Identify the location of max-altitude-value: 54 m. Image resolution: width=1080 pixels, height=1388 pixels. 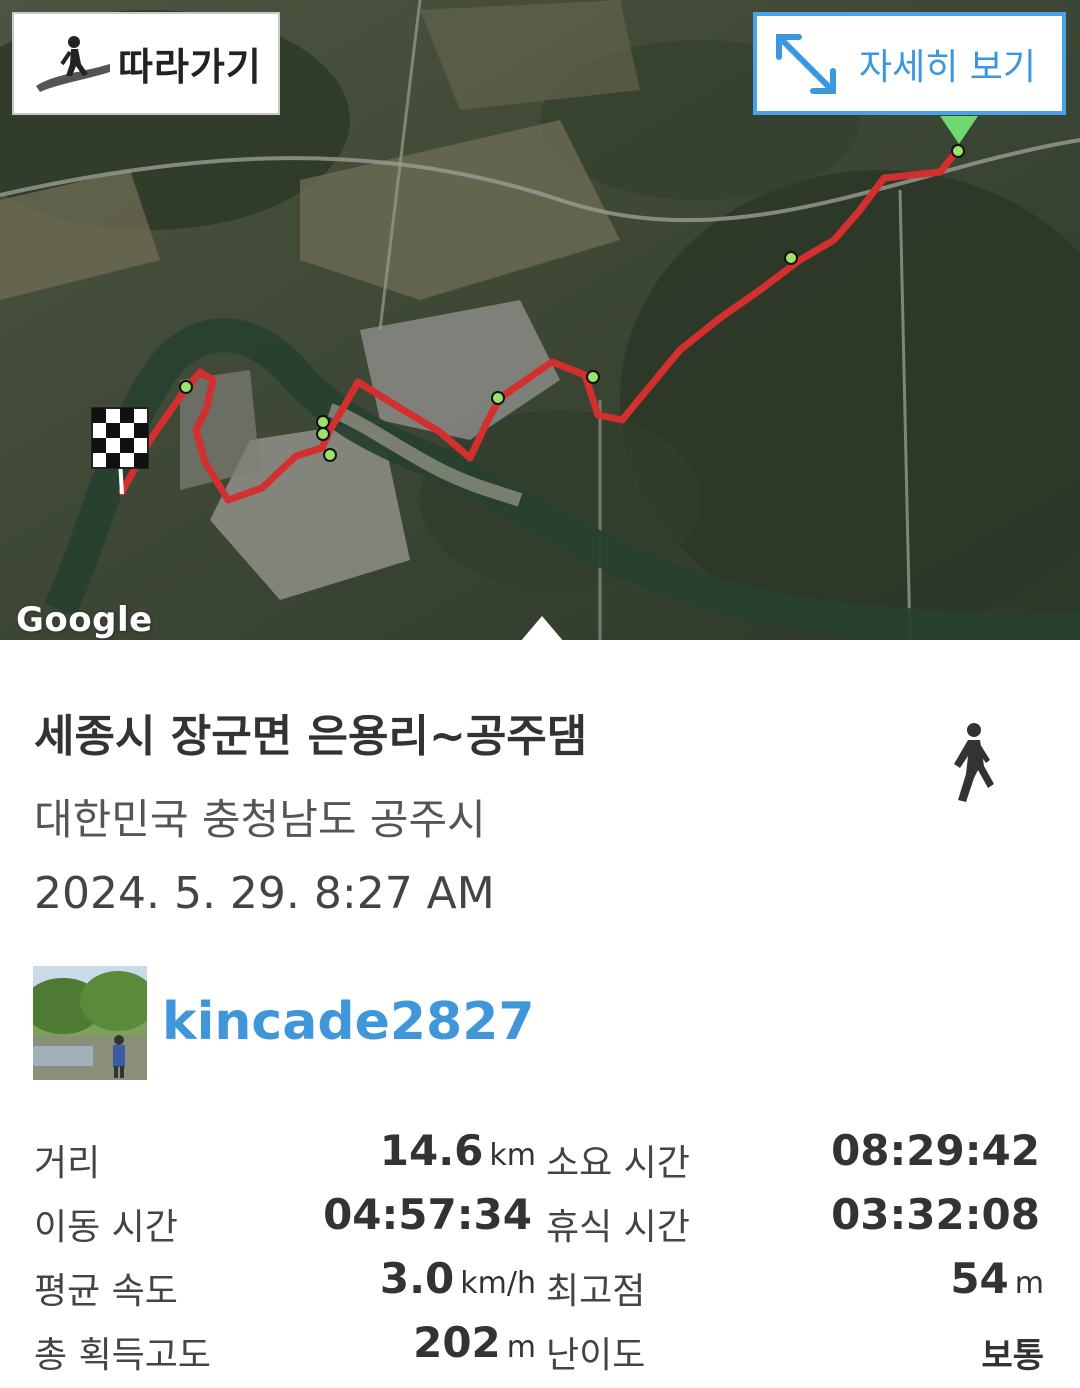
(997, 1278).